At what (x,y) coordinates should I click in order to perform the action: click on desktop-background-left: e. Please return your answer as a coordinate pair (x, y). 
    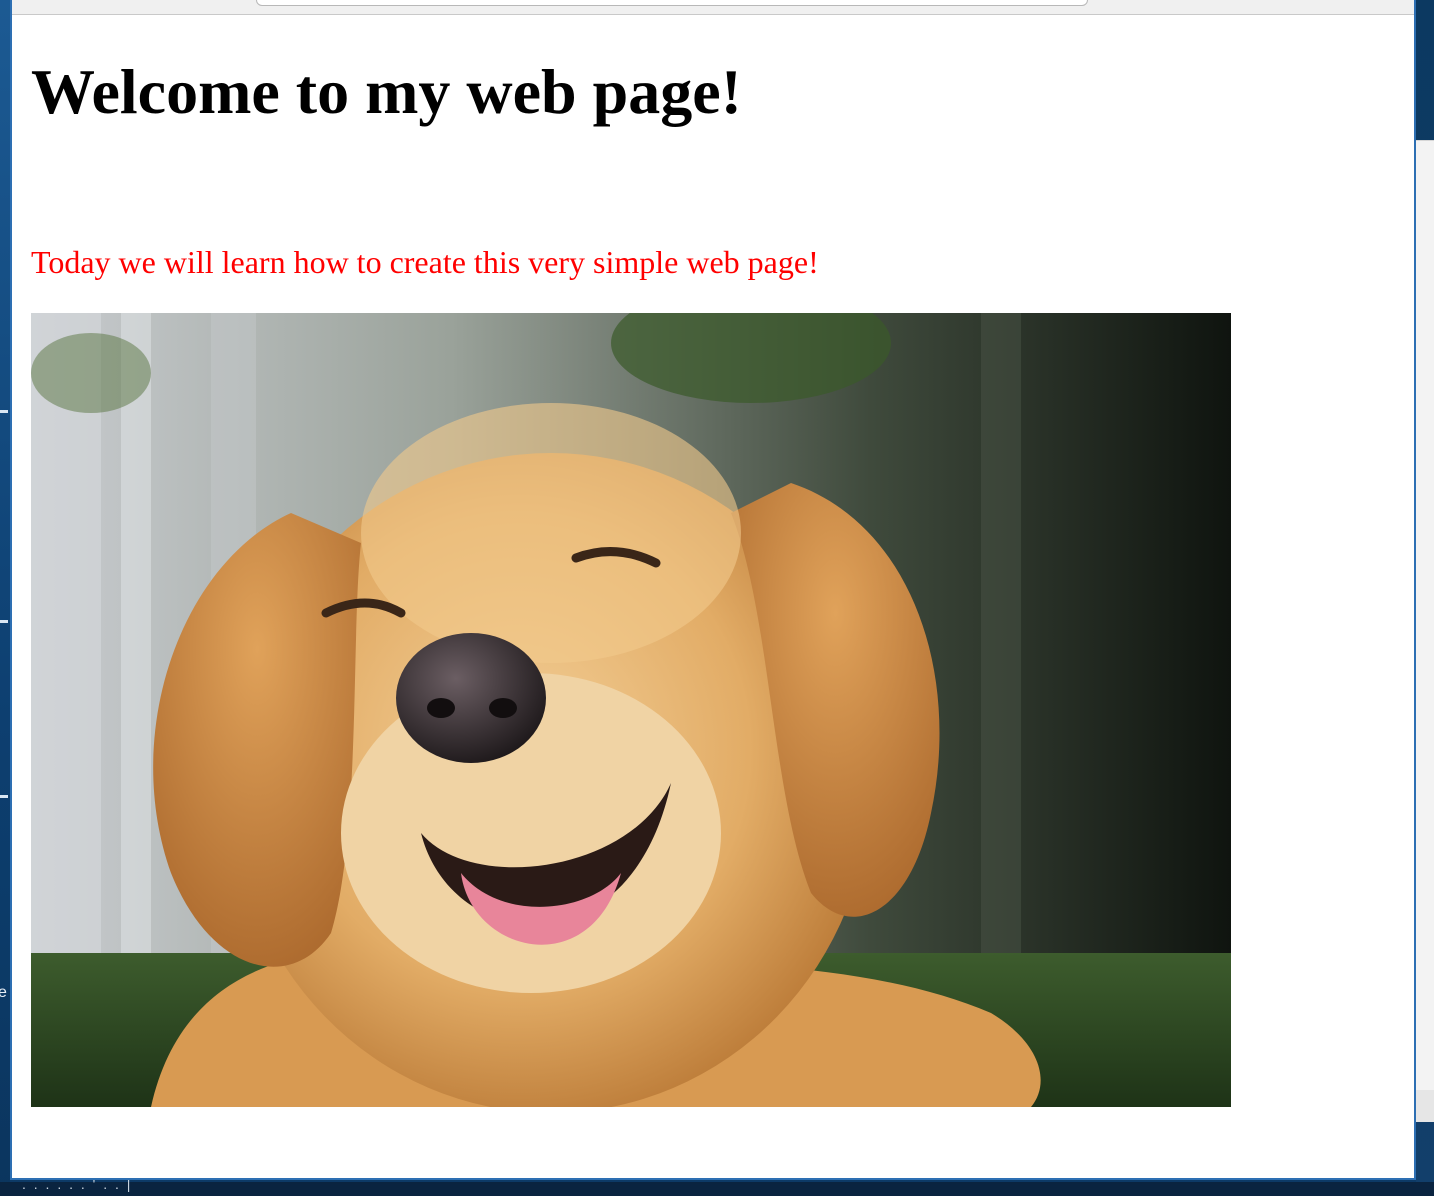
    Looking at the image, I should click on (5, 598).